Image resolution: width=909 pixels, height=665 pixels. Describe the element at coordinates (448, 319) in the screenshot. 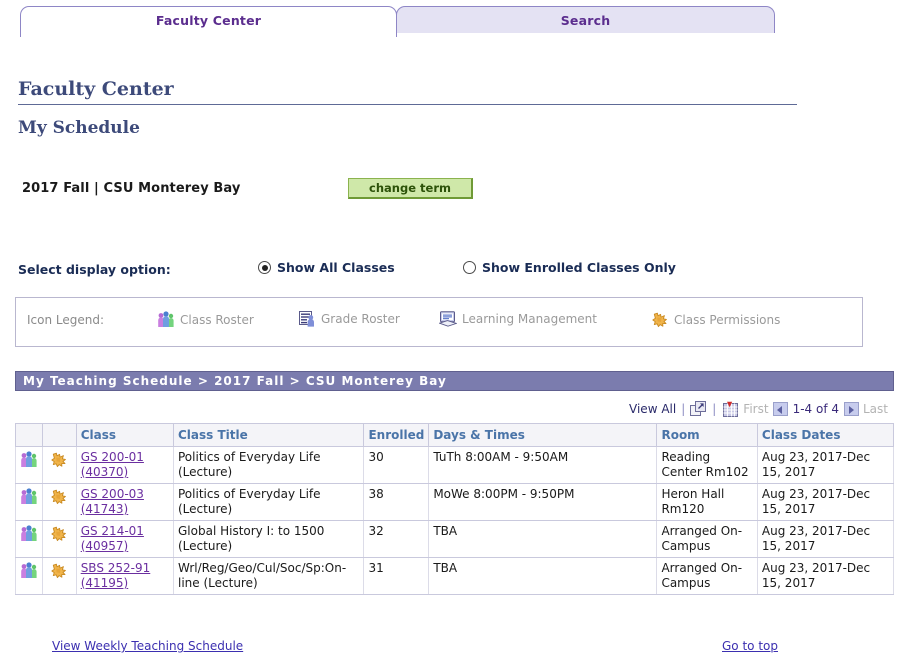

I see `learning-management-icon` at that location.